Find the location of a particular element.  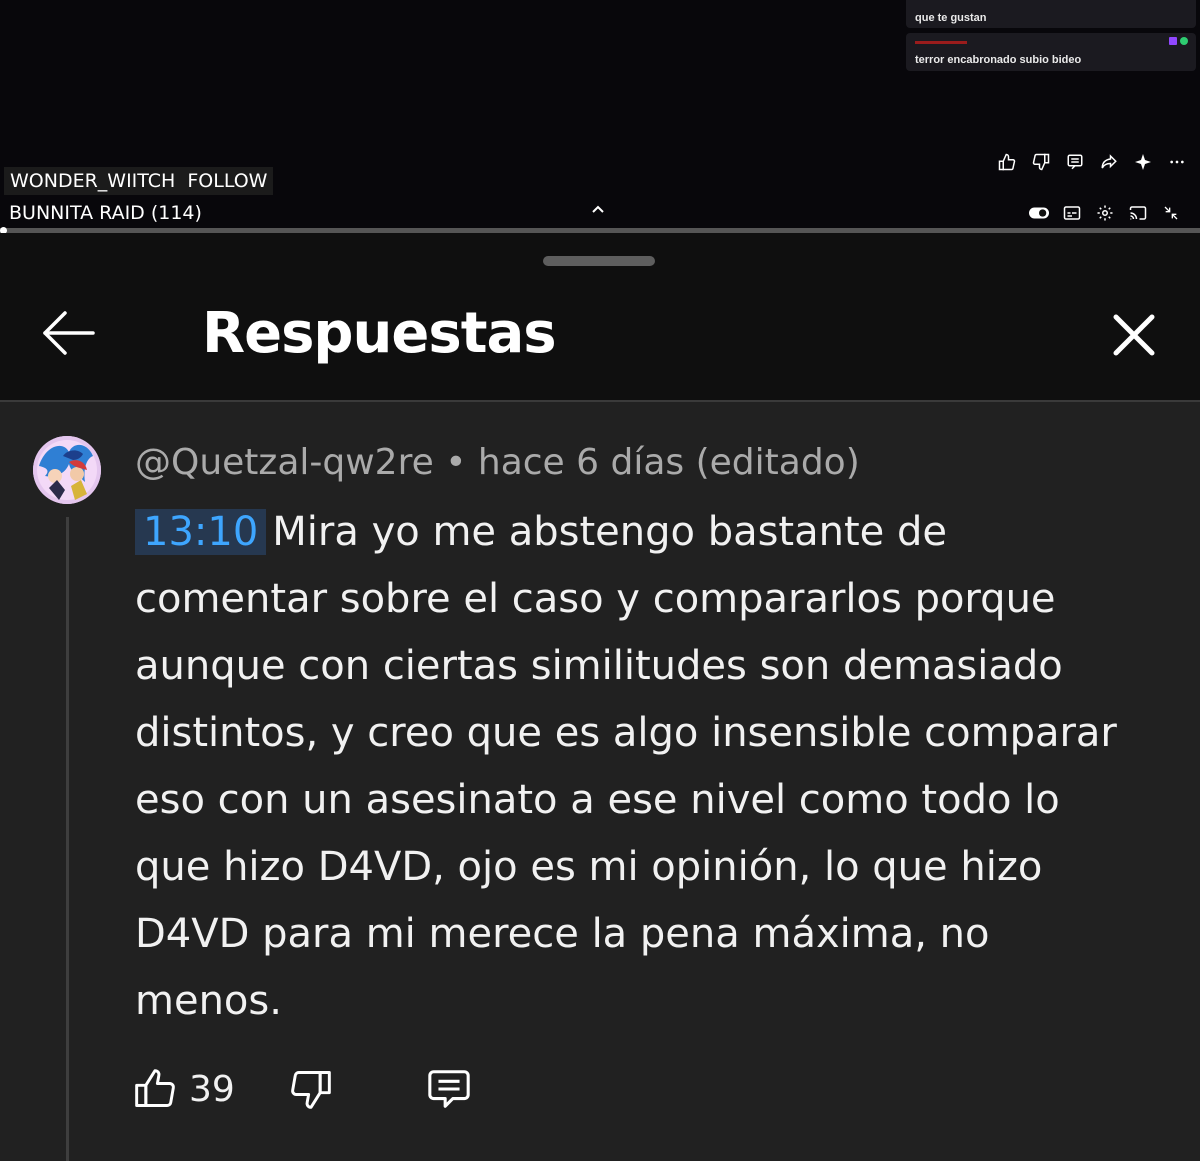

comment-time: hace 6 días (editado) is located at coordinates (668, 462).